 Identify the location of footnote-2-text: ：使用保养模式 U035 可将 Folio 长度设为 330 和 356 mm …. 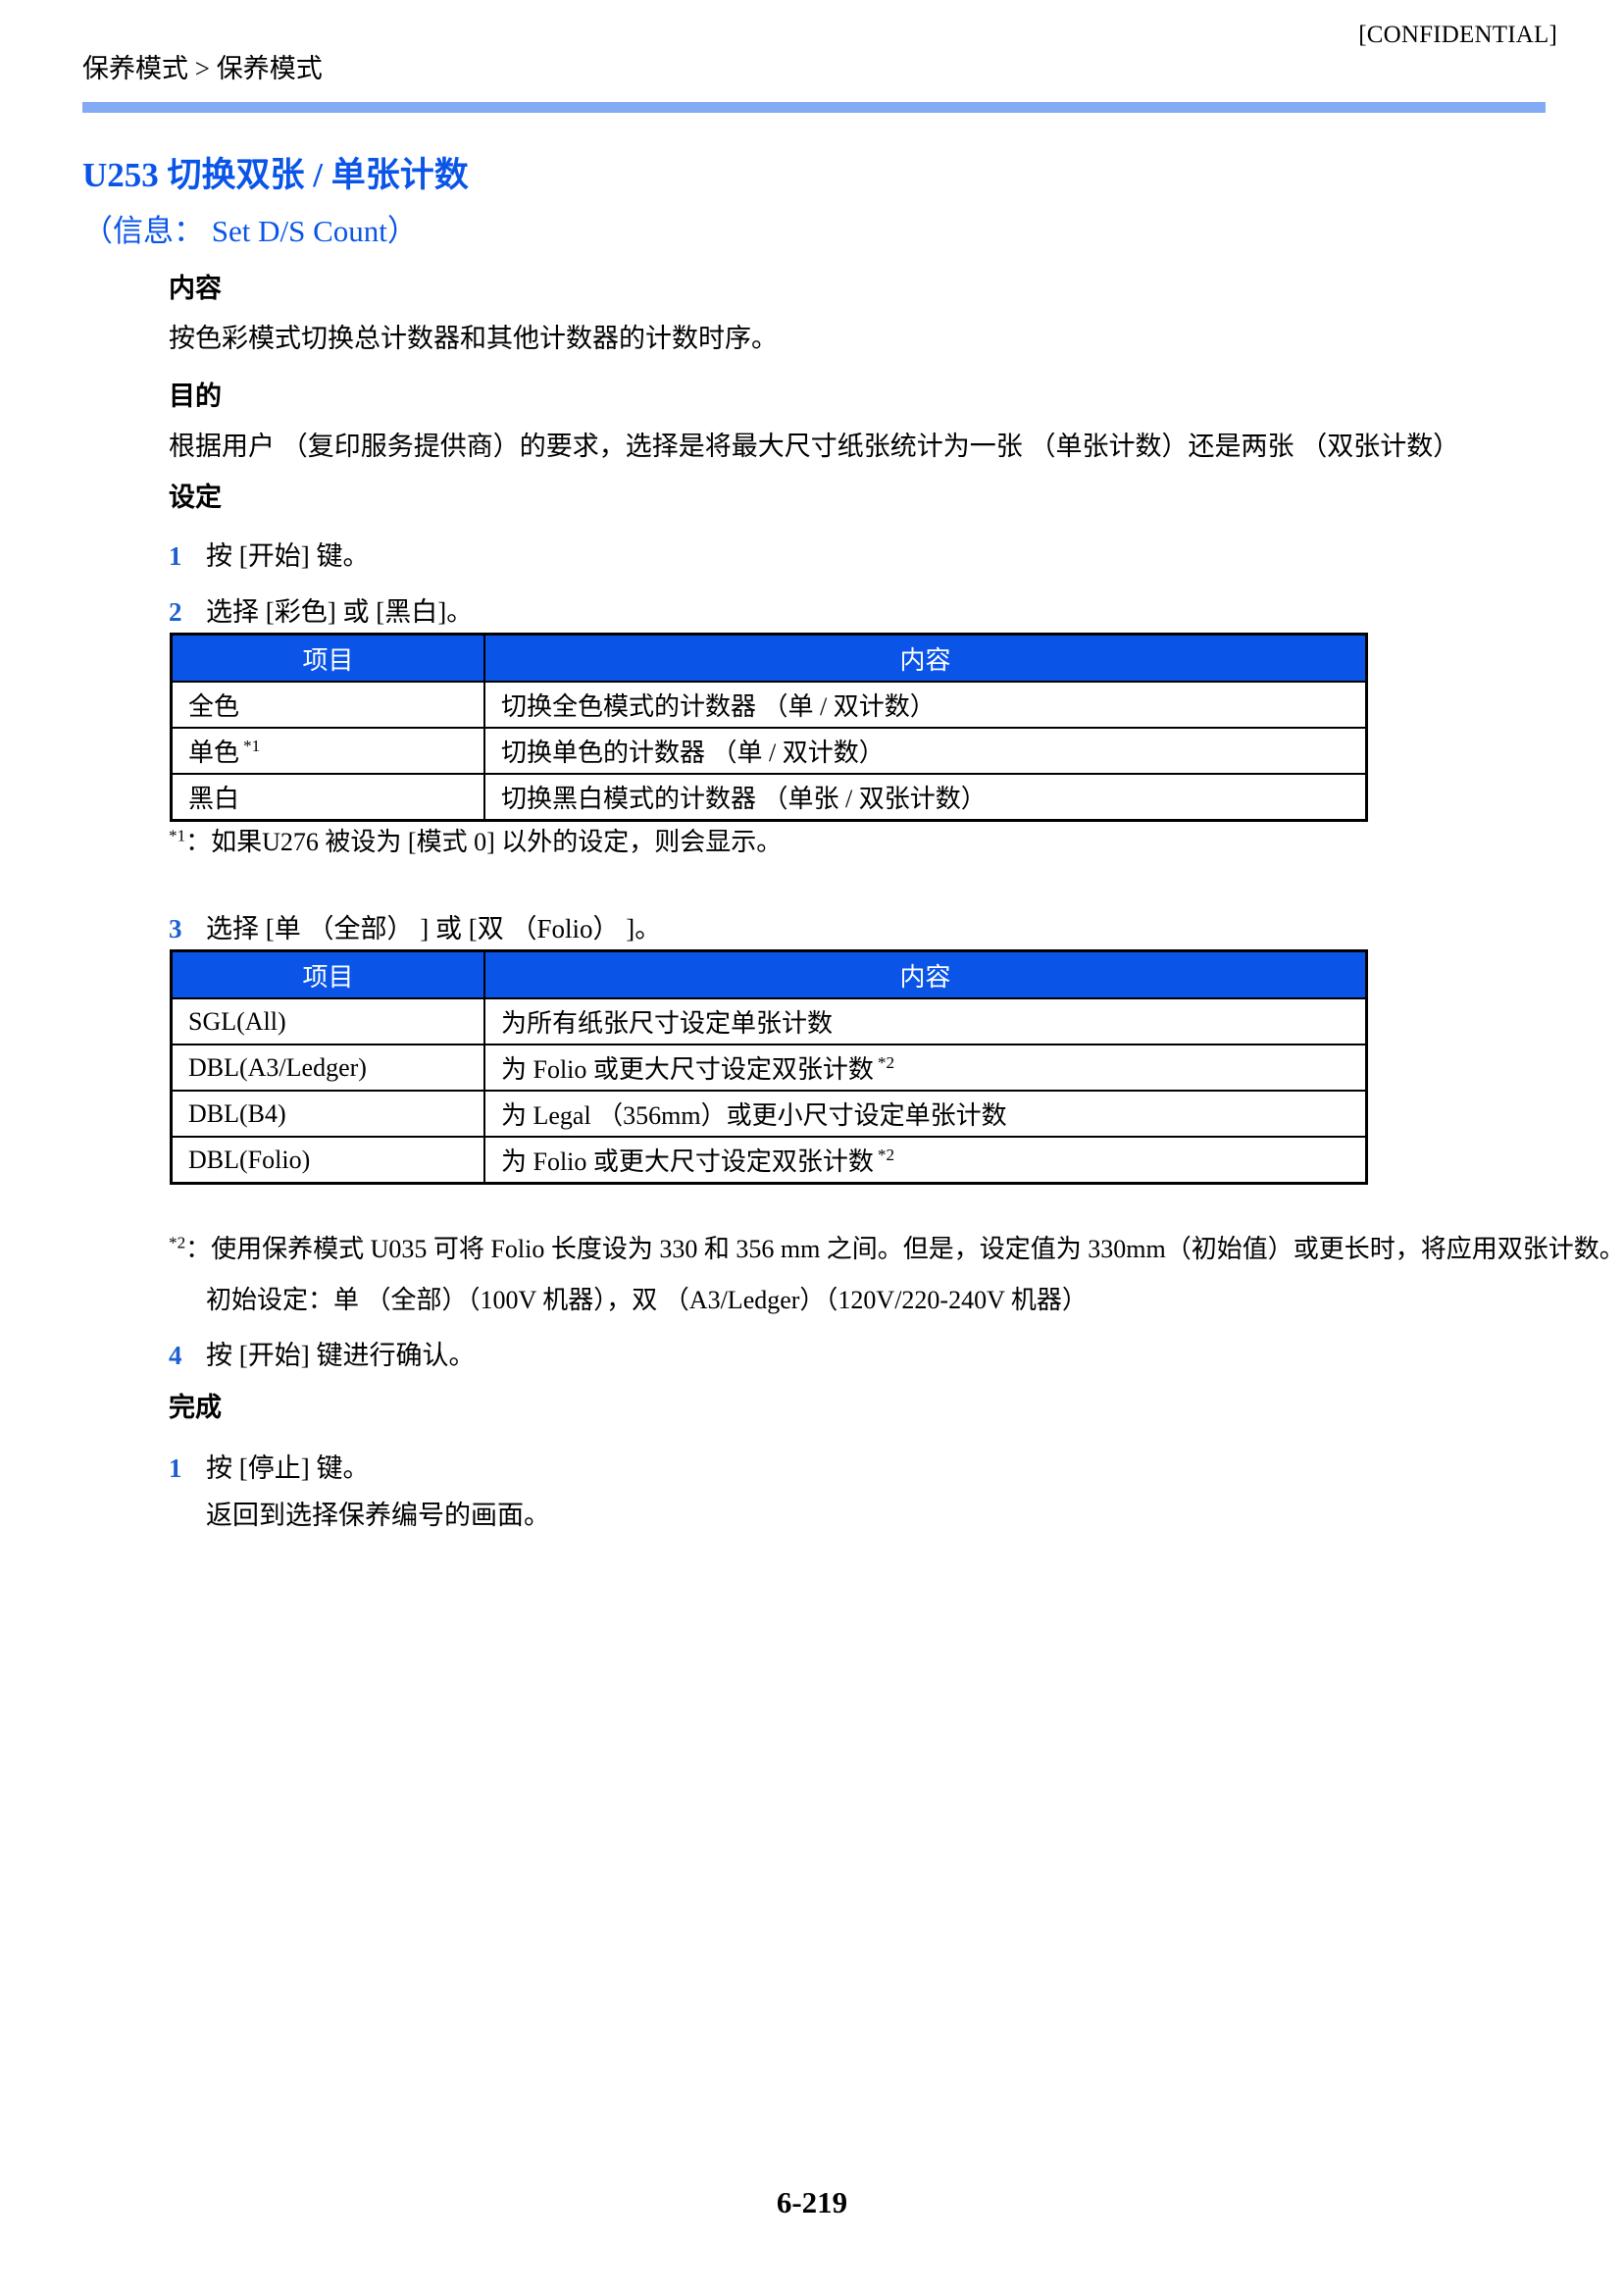
(904, 1249).